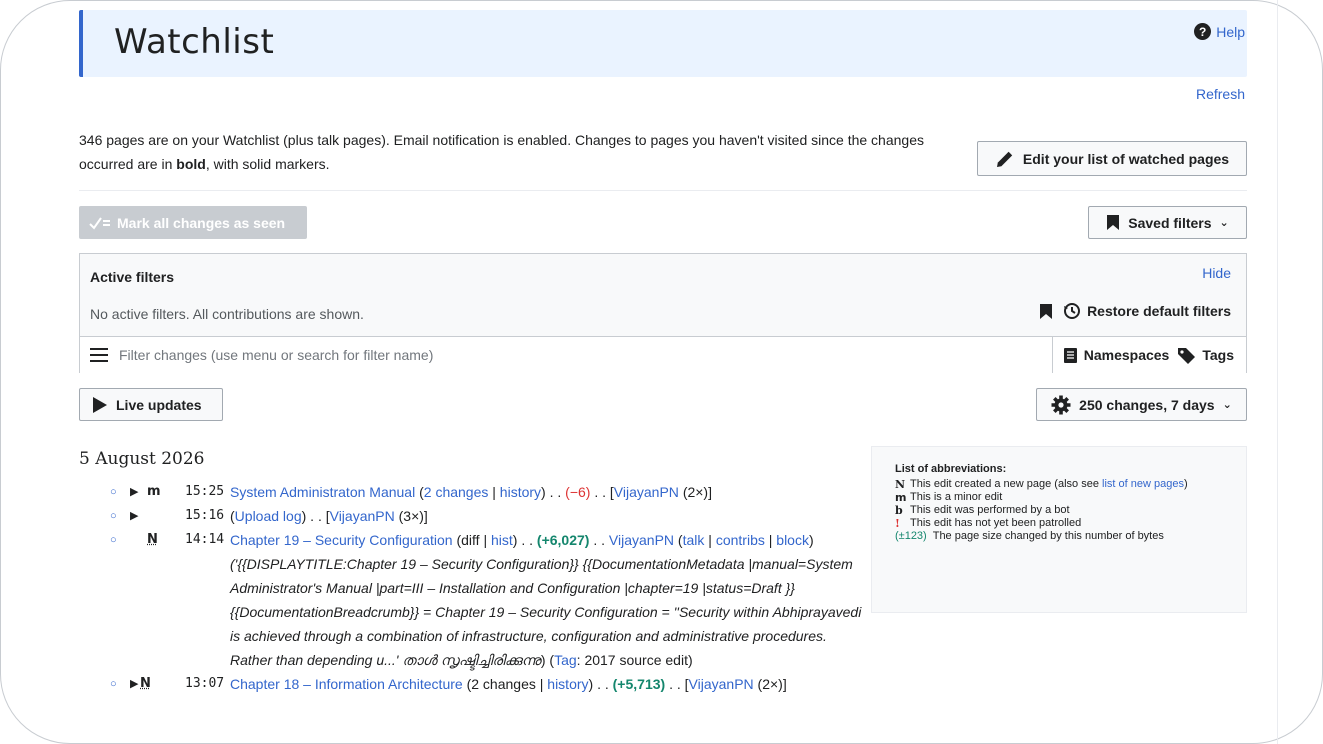 This screenshot has height=744, width=1323. What do you see at coordinates (503, 684) in the screenshot?
I see `changes-text: 2 changes` at bounding box center [503, 684].